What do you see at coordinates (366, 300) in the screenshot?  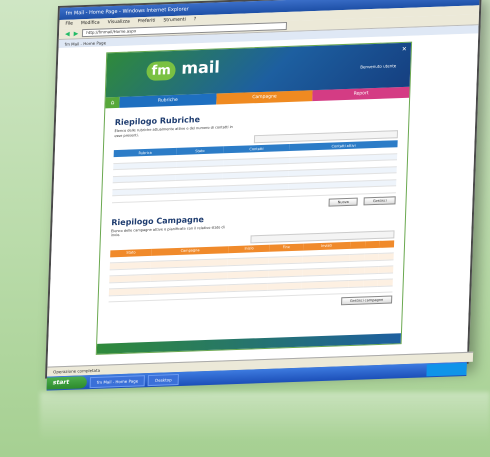 I see `manage-campagne-button: Gestisci campagne` at bounding box center [366, 300].